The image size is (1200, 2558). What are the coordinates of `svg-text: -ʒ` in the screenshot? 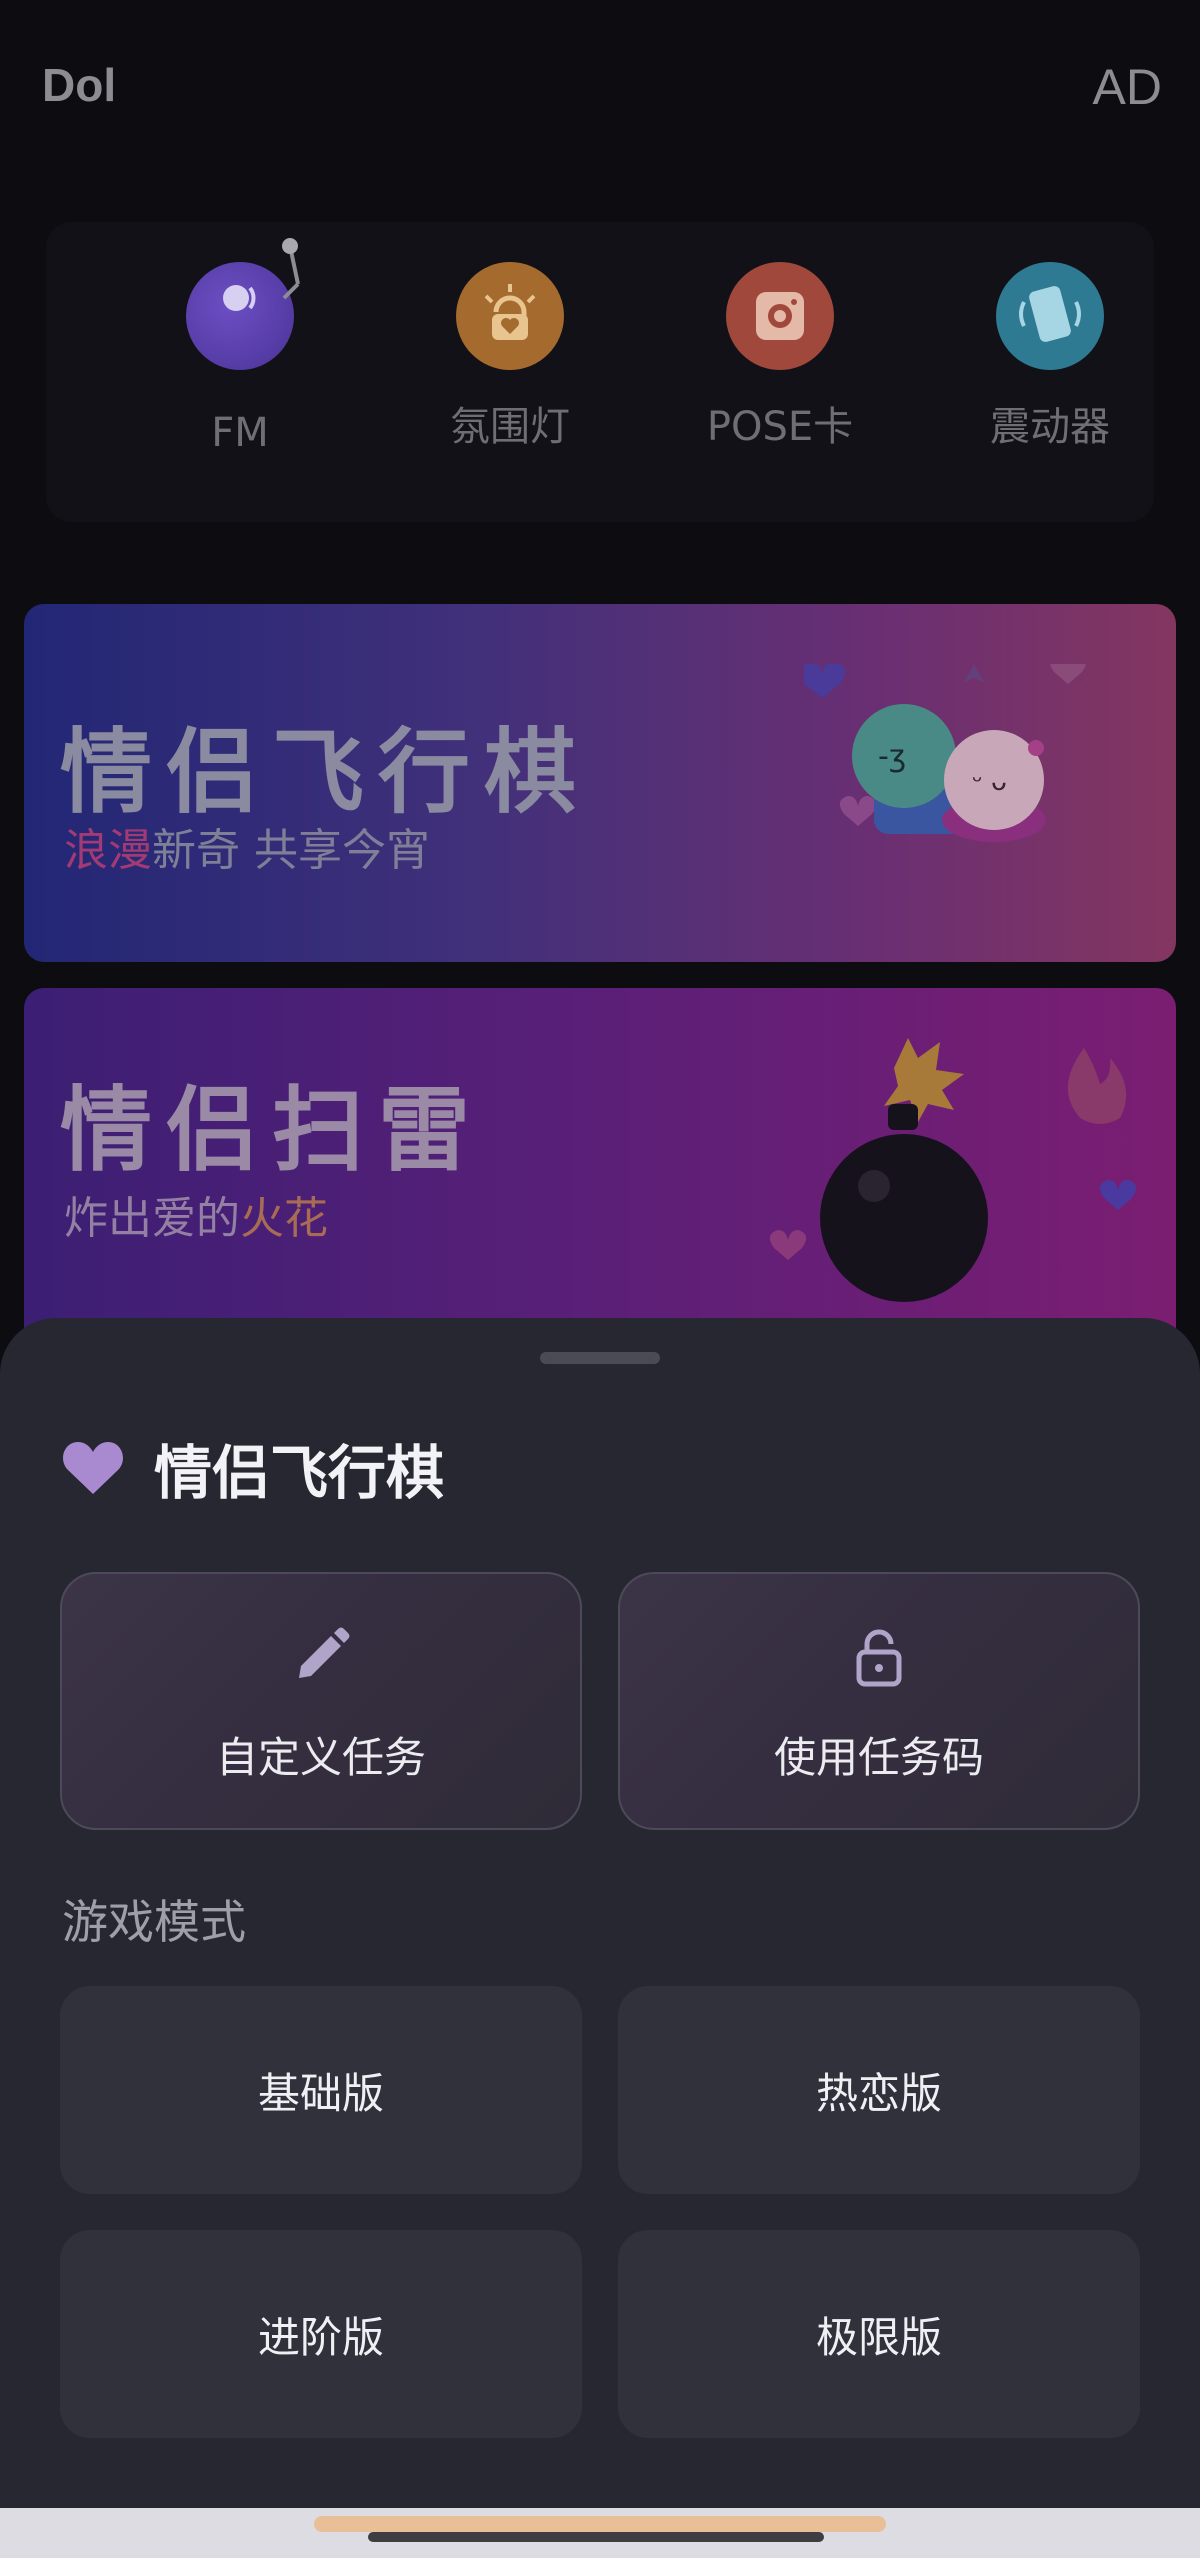 It's located at (892, 756).